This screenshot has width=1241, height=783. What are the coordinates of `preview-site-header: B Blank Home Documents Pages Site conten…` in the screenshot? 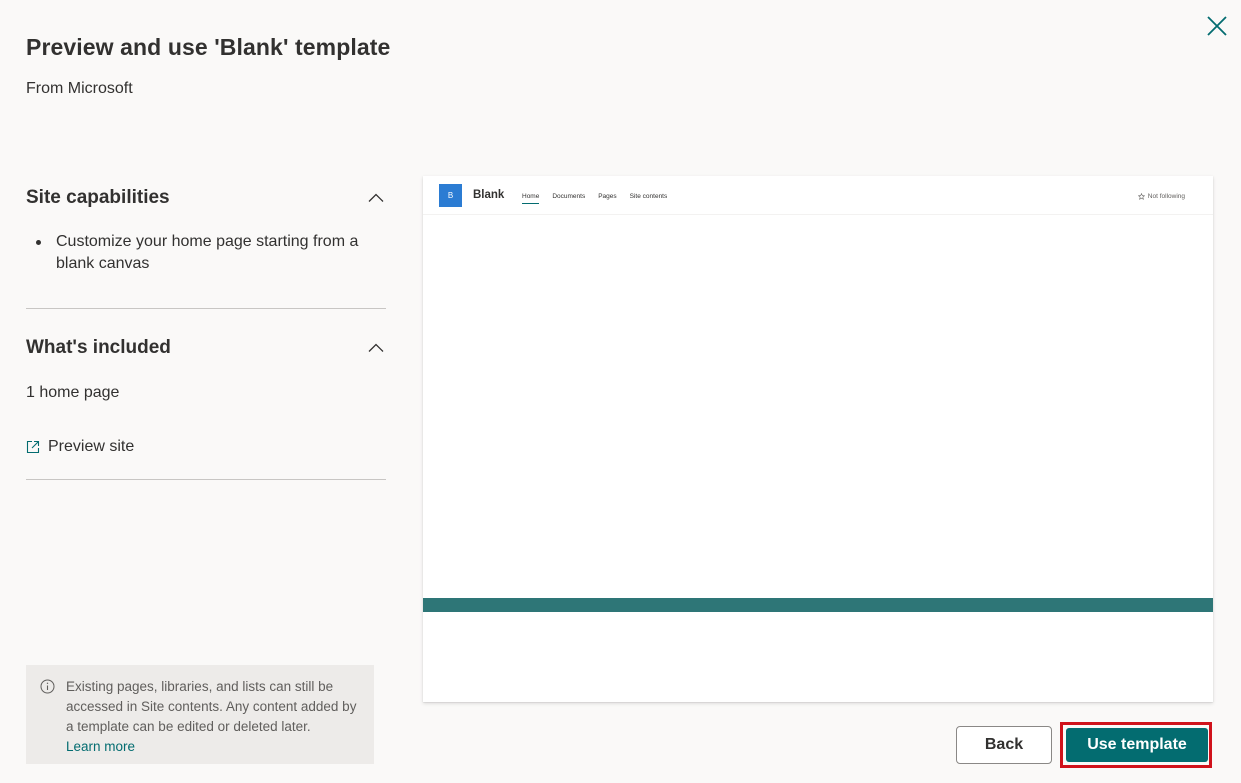 It's located at (818, 195).